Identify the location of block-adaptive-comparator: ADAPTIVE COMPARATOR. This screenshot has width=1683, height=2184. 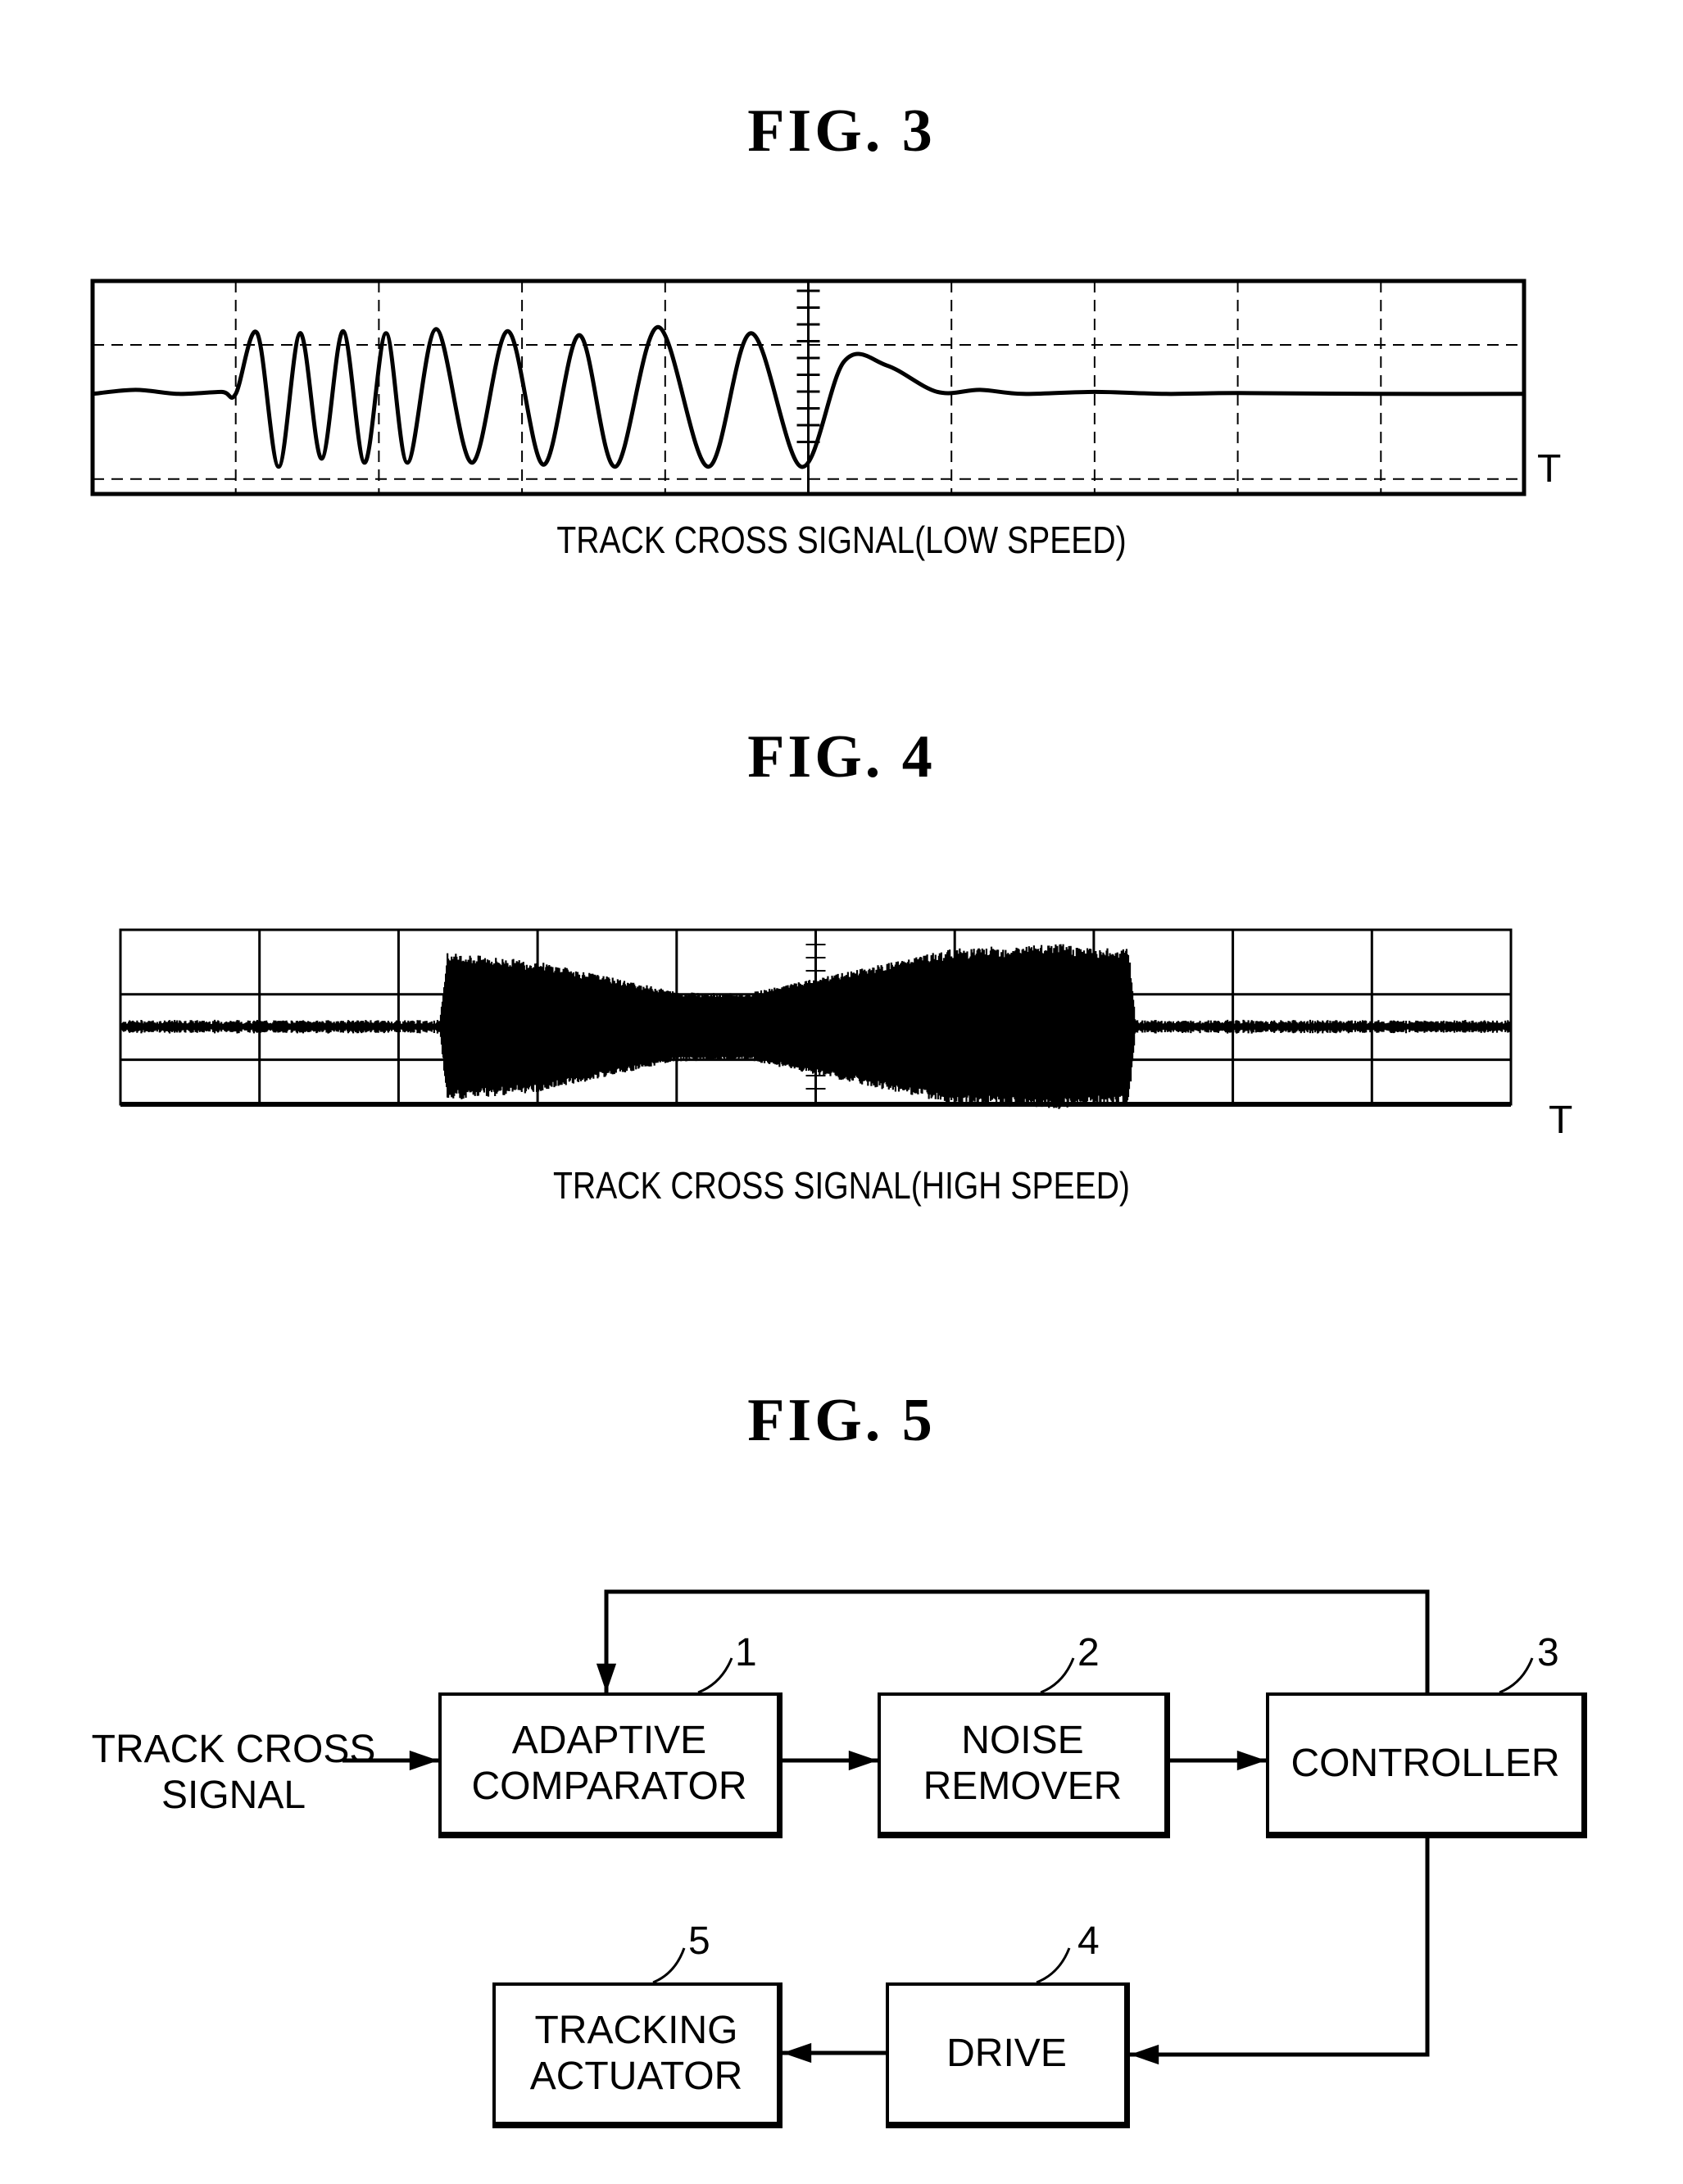
(610, 1765).